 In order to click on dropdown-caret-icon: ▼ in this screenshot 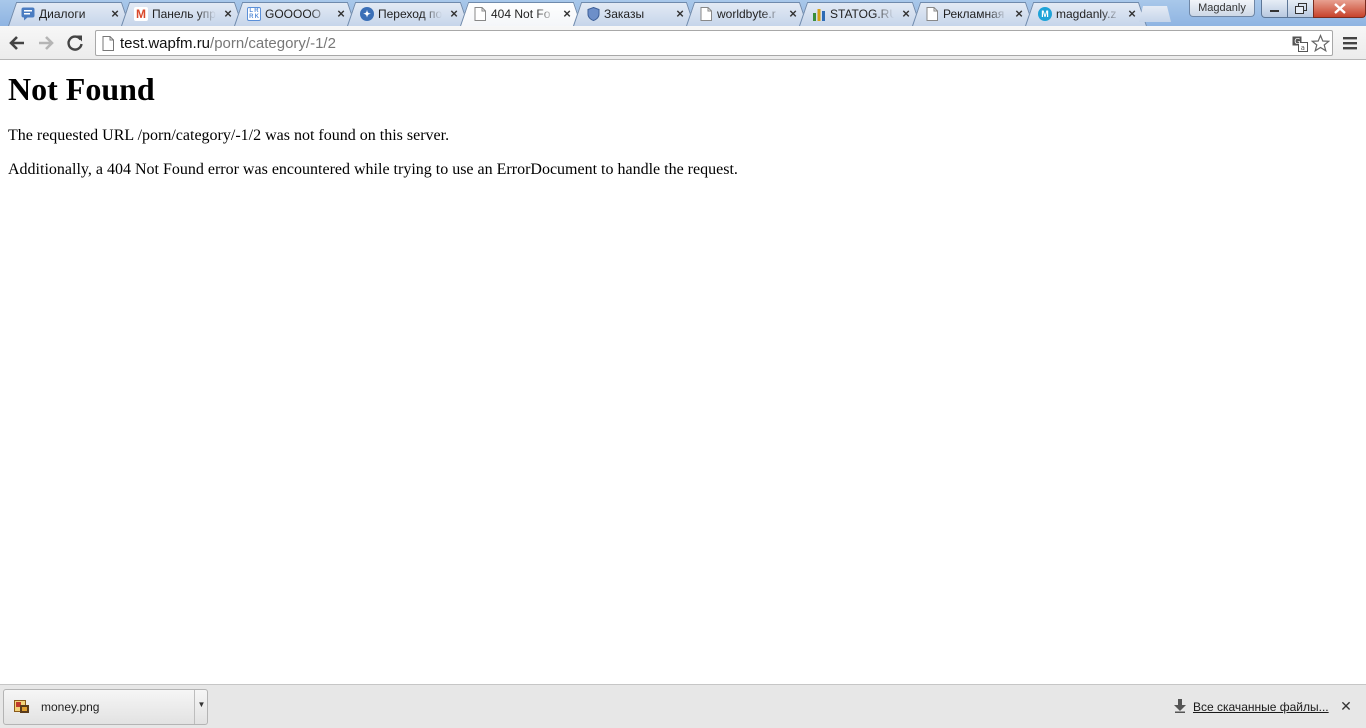, I will do `click(201, 704)`.